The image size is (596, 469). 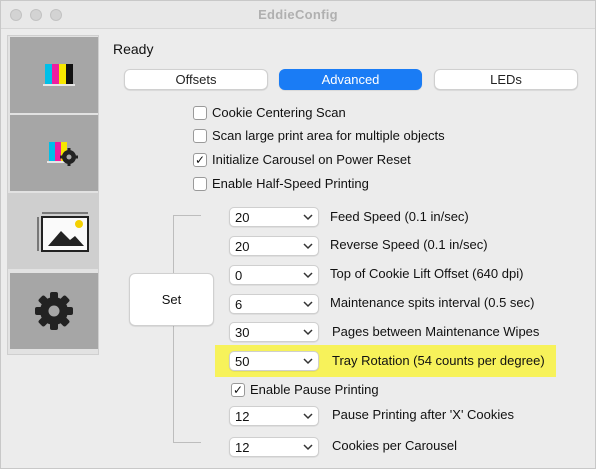 I want to click on ink-settings-icon, so click(x=62, y=154).